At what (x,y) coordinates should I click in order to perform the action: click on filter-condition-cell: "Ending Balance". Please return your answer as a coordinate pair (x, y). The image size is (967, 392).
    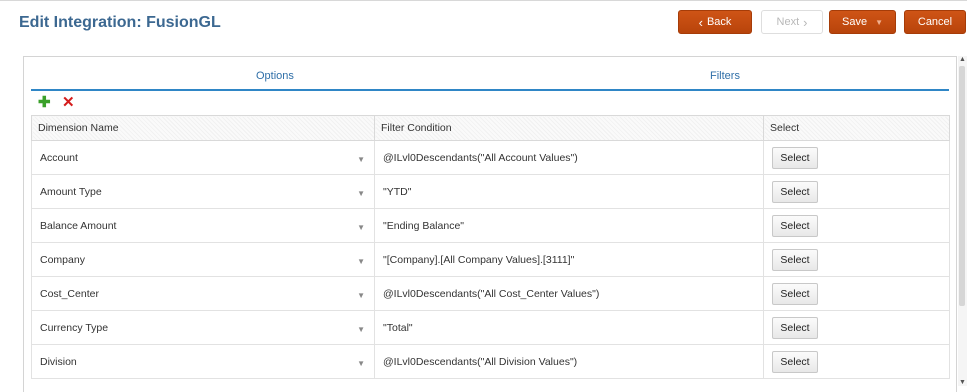
    Looking at the image, I should click on (569, 225).